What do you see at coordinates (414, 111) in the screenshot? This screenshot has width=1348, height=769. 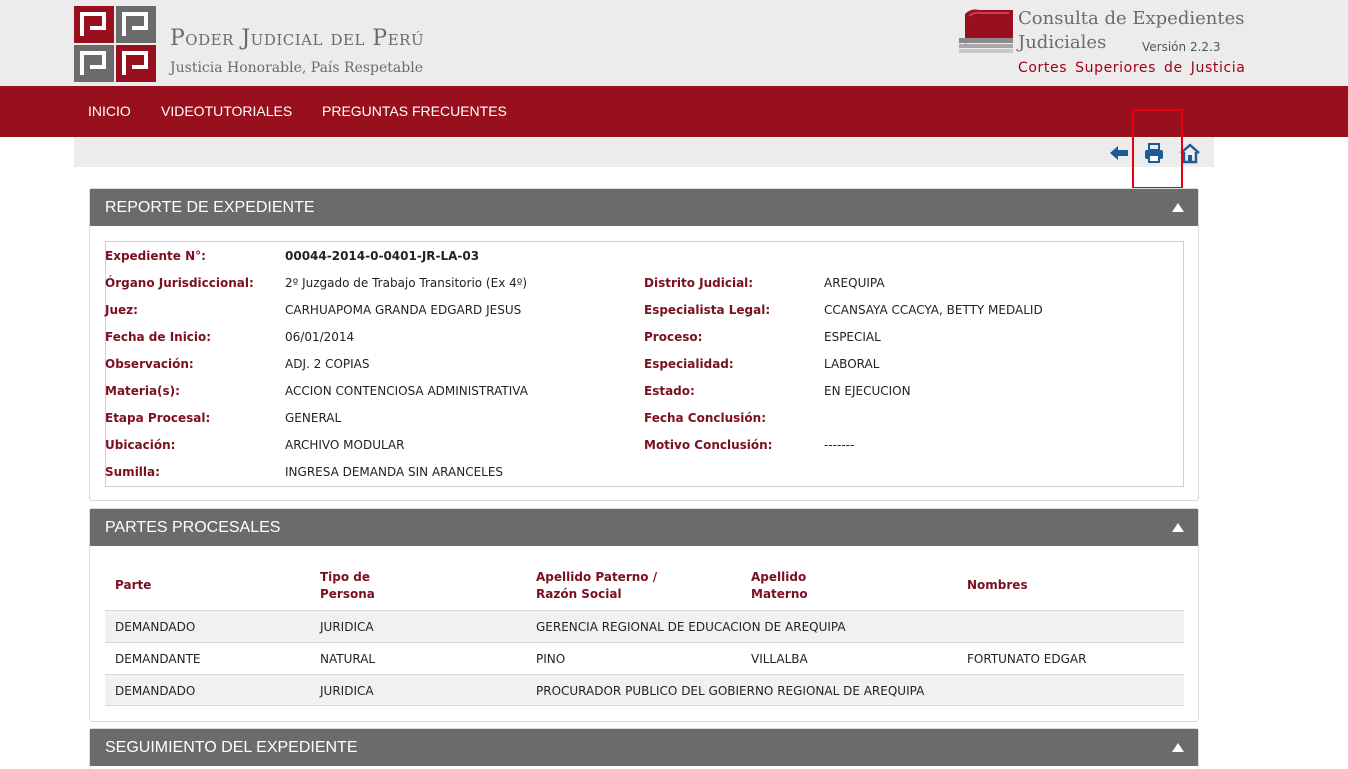 I see `nav-item-preguntas-frecuentes: PREGUNTAS FRECUENTES` at bounding box center [414, 111].